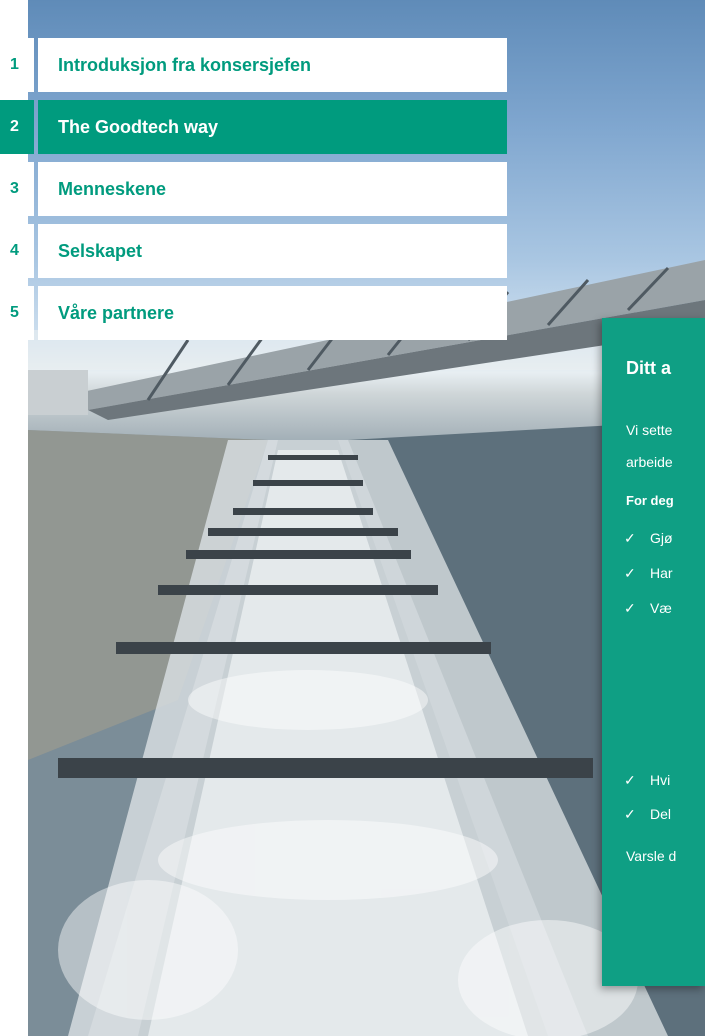  Describe the element at coordinates (17, 189) in the screenshot. I see `nav-item-number: 3` at that location.